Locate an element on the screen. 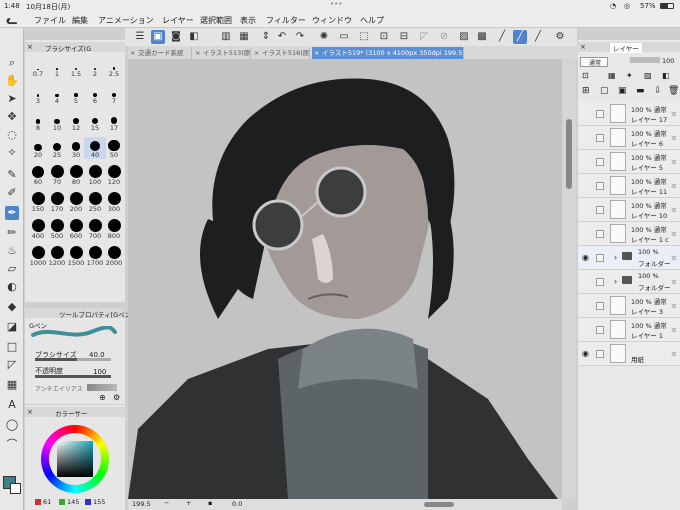 Image resolution: width=680 pixels, height=510 pixels. menu-help: ヘルプ is located at coordinates (372, 20).